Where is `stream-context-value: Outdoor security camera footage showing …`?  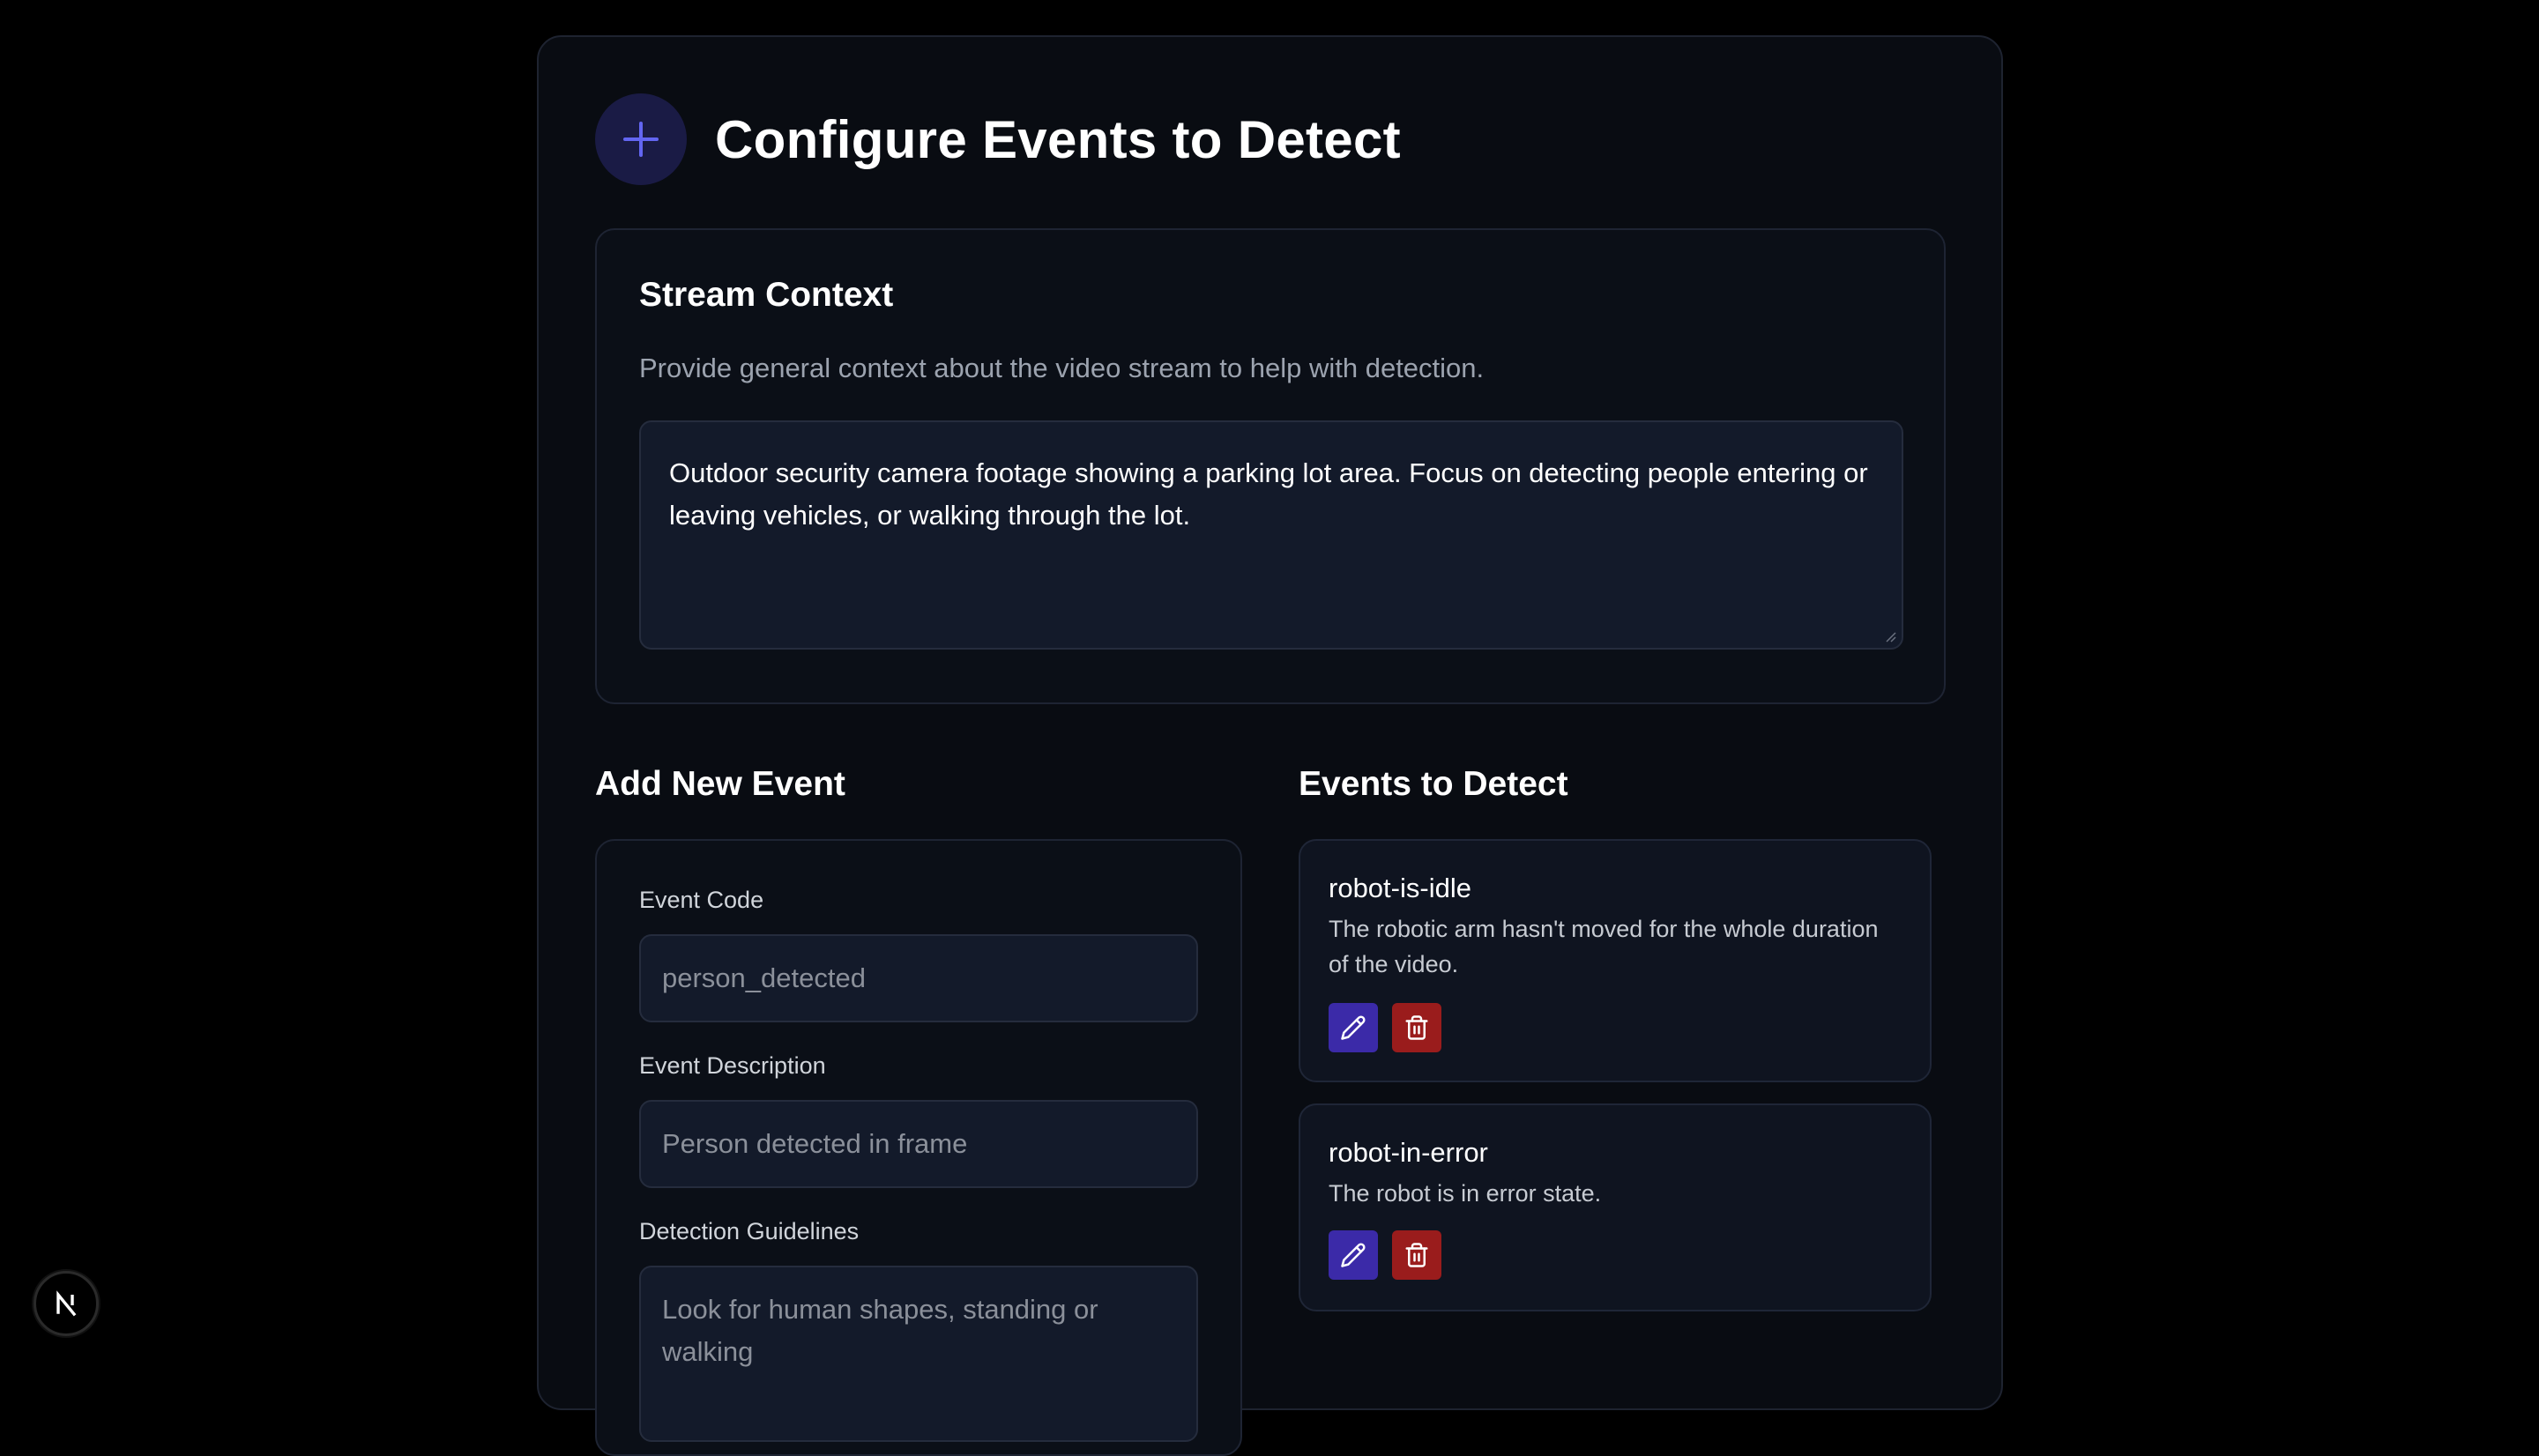 stream-context-value: Outdoor security camera footage showing … is located at coordinates (1268, 494).